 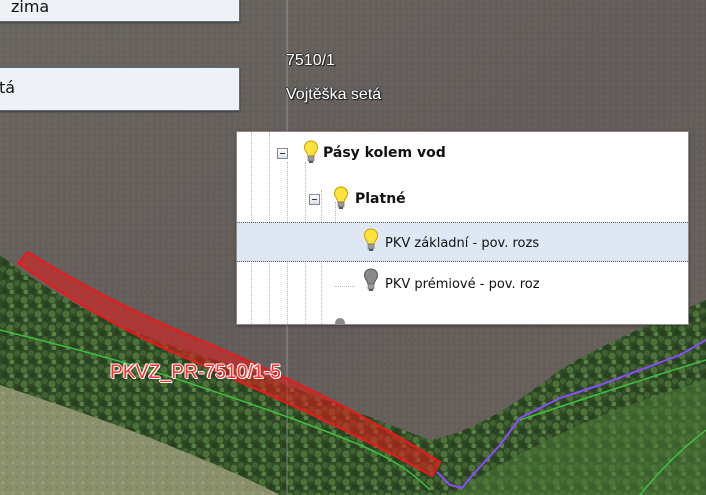 What do you see at coordinates (120, 89) in the screenshot?
I see `info-box-crop: tá` at bounding box center [120, 89].